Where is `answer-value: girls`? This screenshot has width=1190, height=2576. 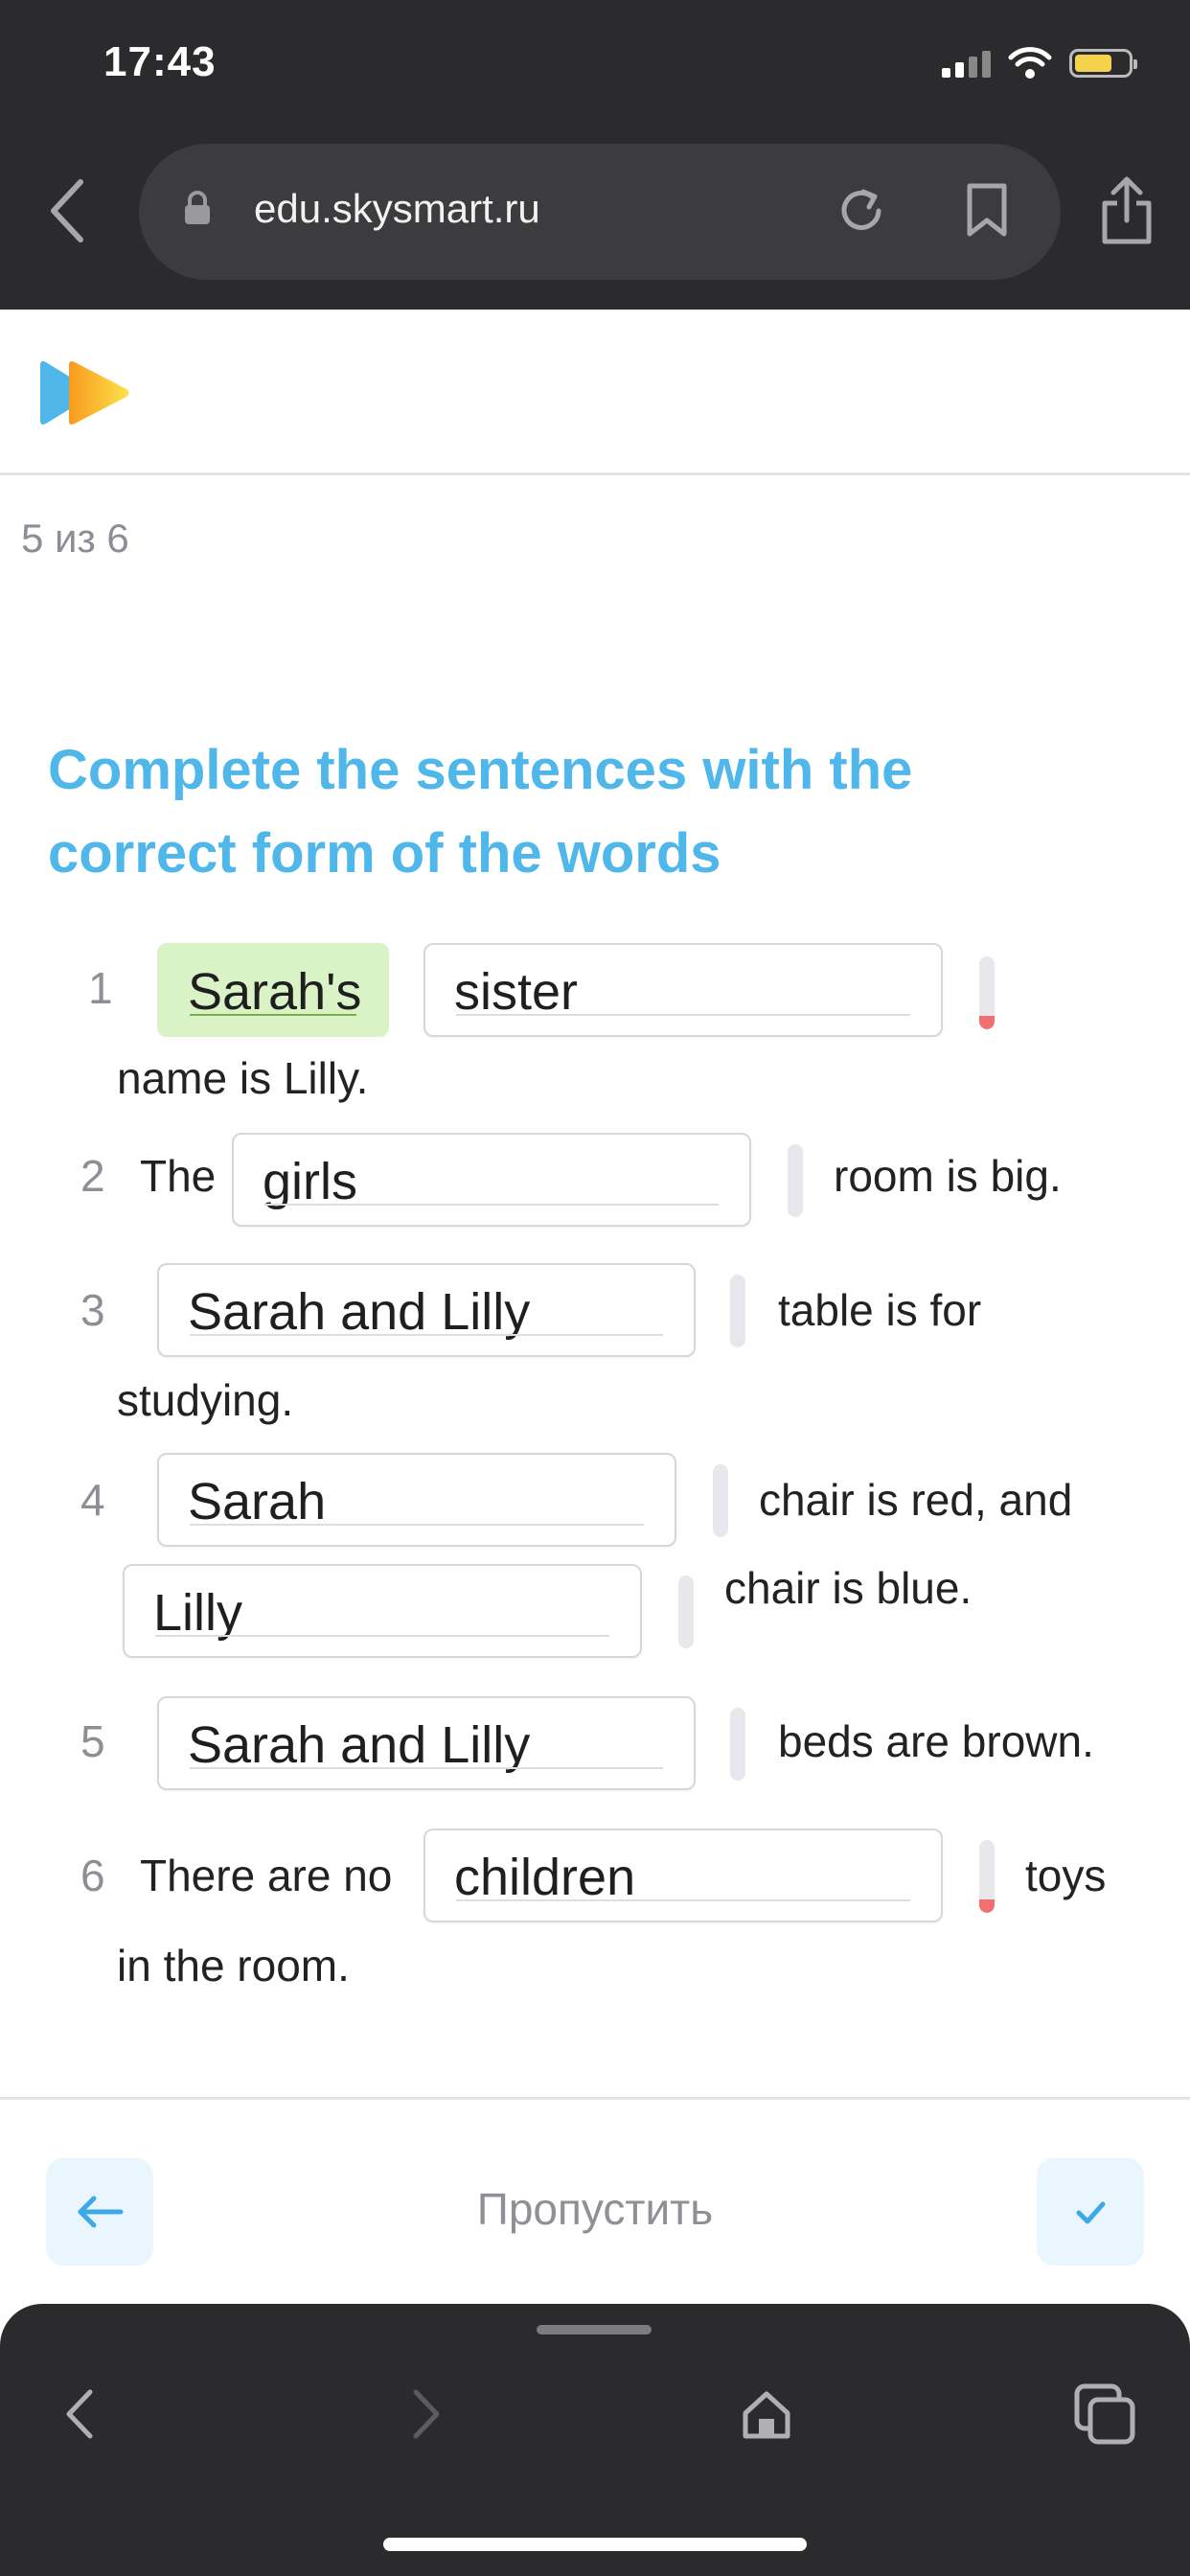
answer-value: girls is located at coordinates (311, 1181).